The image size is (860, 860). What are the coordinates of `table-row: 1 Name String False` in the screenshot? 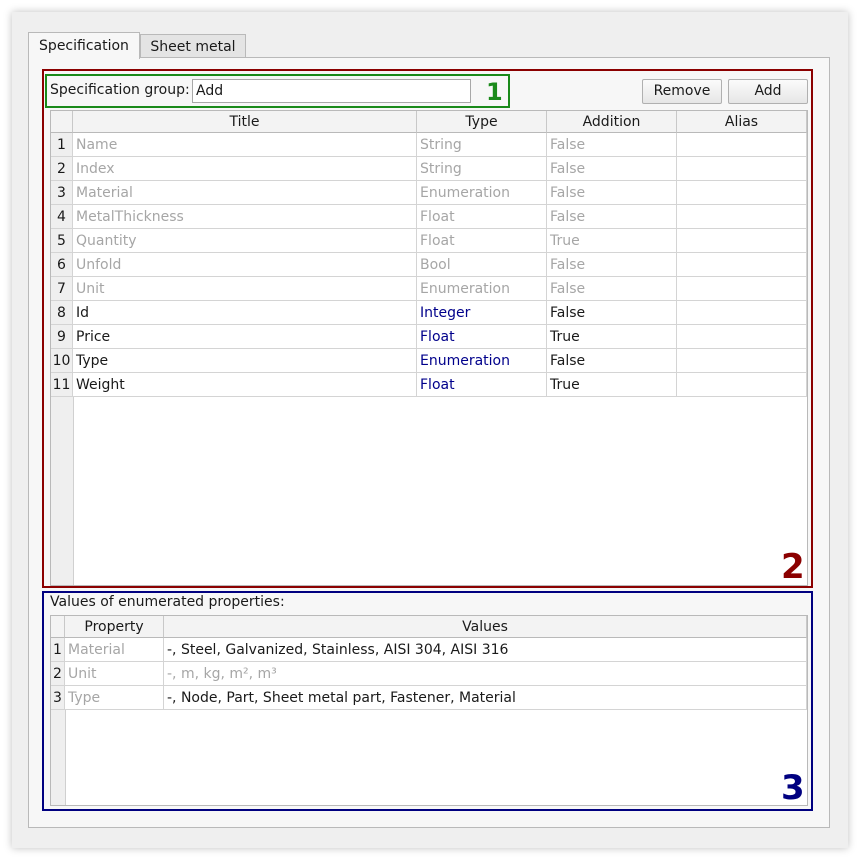 It's located at (429, 145).